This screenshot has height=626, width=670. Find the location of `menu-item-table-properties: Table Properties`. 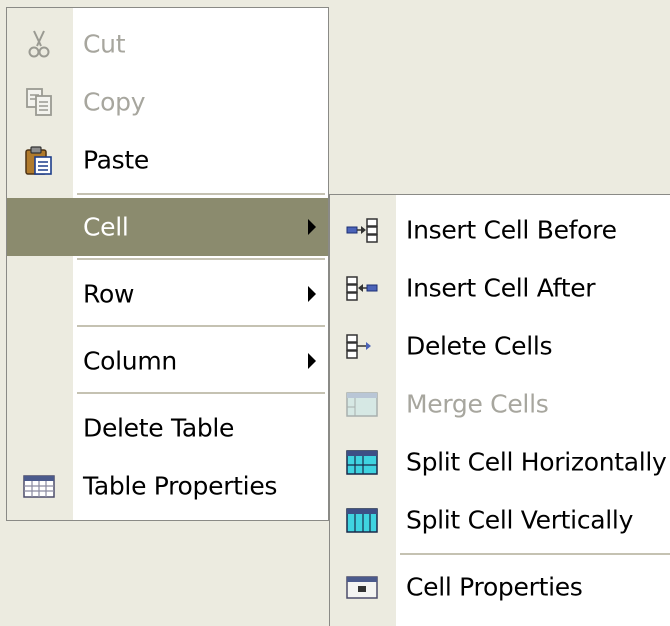

menu-item-table-properties: Table Properties is located at coordinates (167, 486).